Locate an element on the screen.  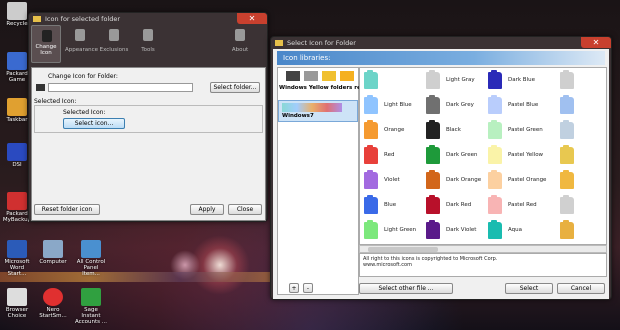
folder-color-label: Dark Violet is located at coordinates (461, 230).